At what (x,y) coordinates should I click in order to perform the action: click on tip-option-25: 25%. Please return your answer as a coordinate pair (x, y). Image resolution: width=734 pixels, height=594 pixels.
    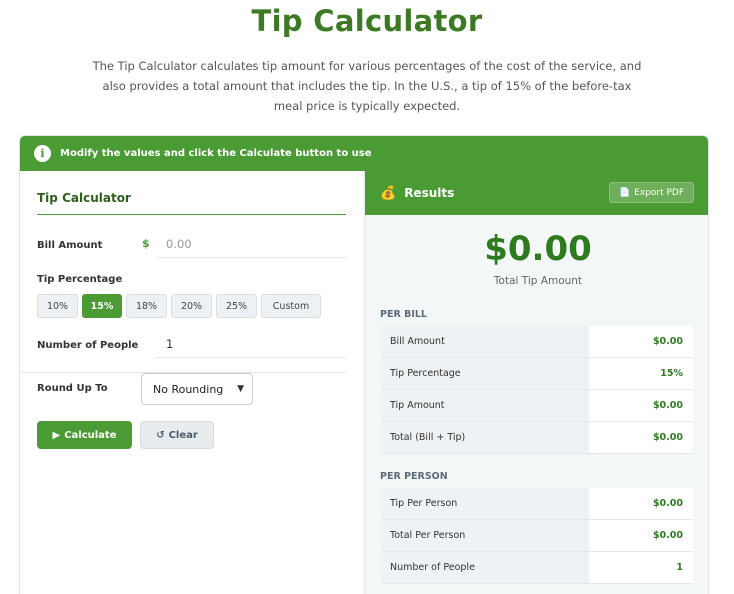
    Looking at the image, I should click on (236, 306).